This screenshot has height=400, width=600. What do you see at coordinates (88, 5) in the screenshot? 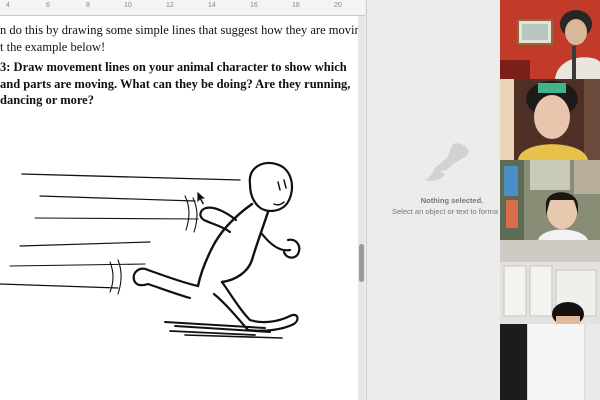
I see `ruler-tick: 8` at bounding box center [88, 5].